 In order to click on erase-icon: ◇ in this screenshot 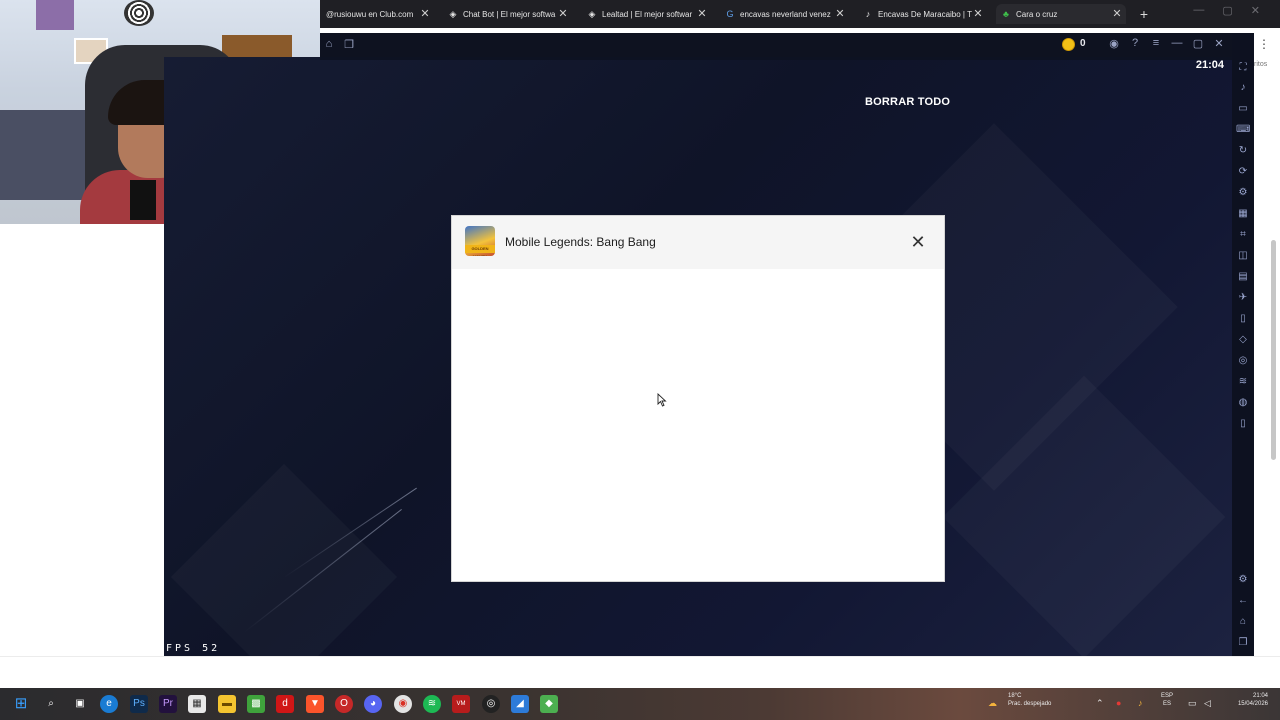, I will do `click(1243, 340)`.